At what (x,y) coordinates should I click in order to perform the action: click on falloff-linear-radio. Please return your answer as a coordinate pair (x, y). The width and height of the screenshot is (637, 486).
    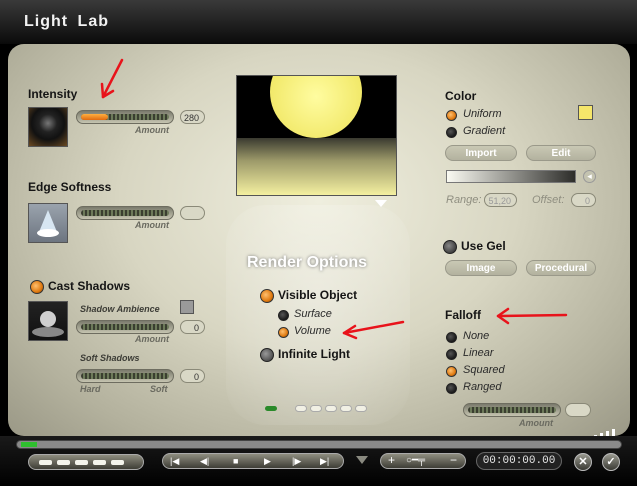
    Looking at the image, I should click on (451, 354).